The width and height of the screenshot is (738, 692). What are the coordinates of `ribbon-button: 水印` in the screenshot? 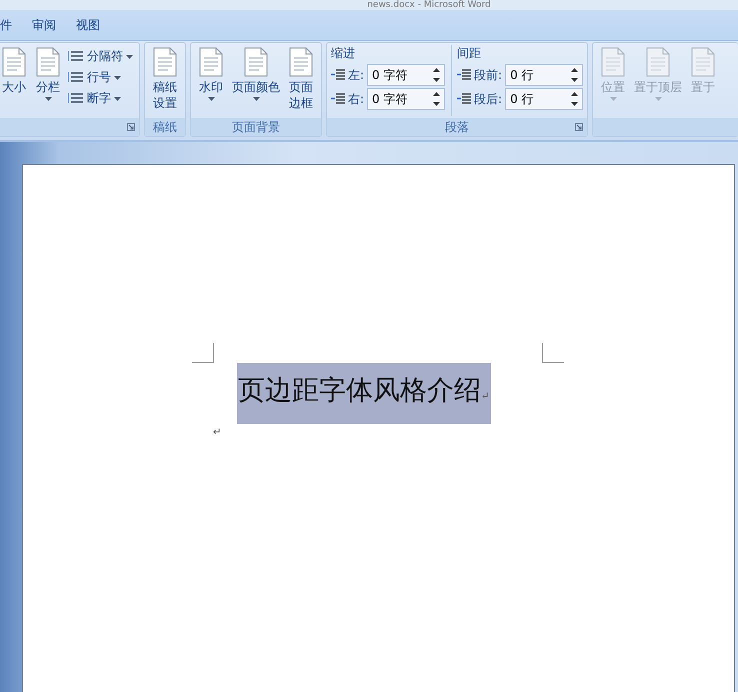 It's located at (211, 80).